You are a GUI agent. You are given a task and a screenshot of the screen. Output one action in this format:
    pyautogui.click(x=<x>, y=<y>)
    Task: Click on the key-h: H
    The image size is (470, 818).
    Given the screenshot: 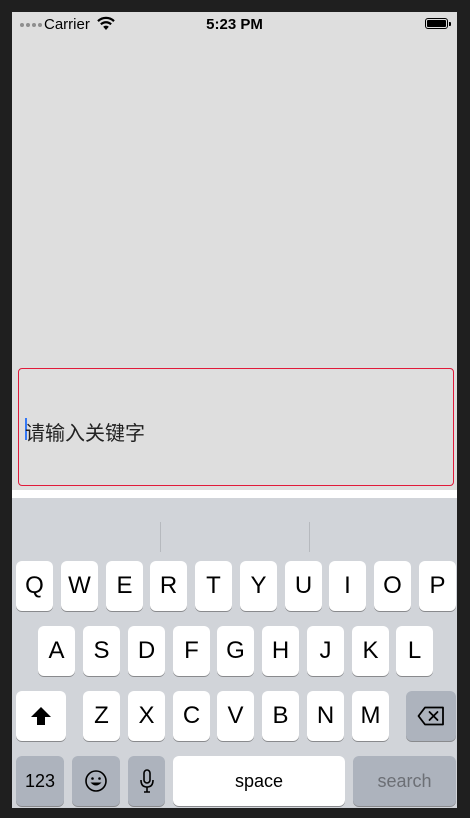 What is the action you would take?
    pyautogui.click(x=280, y=651)
    